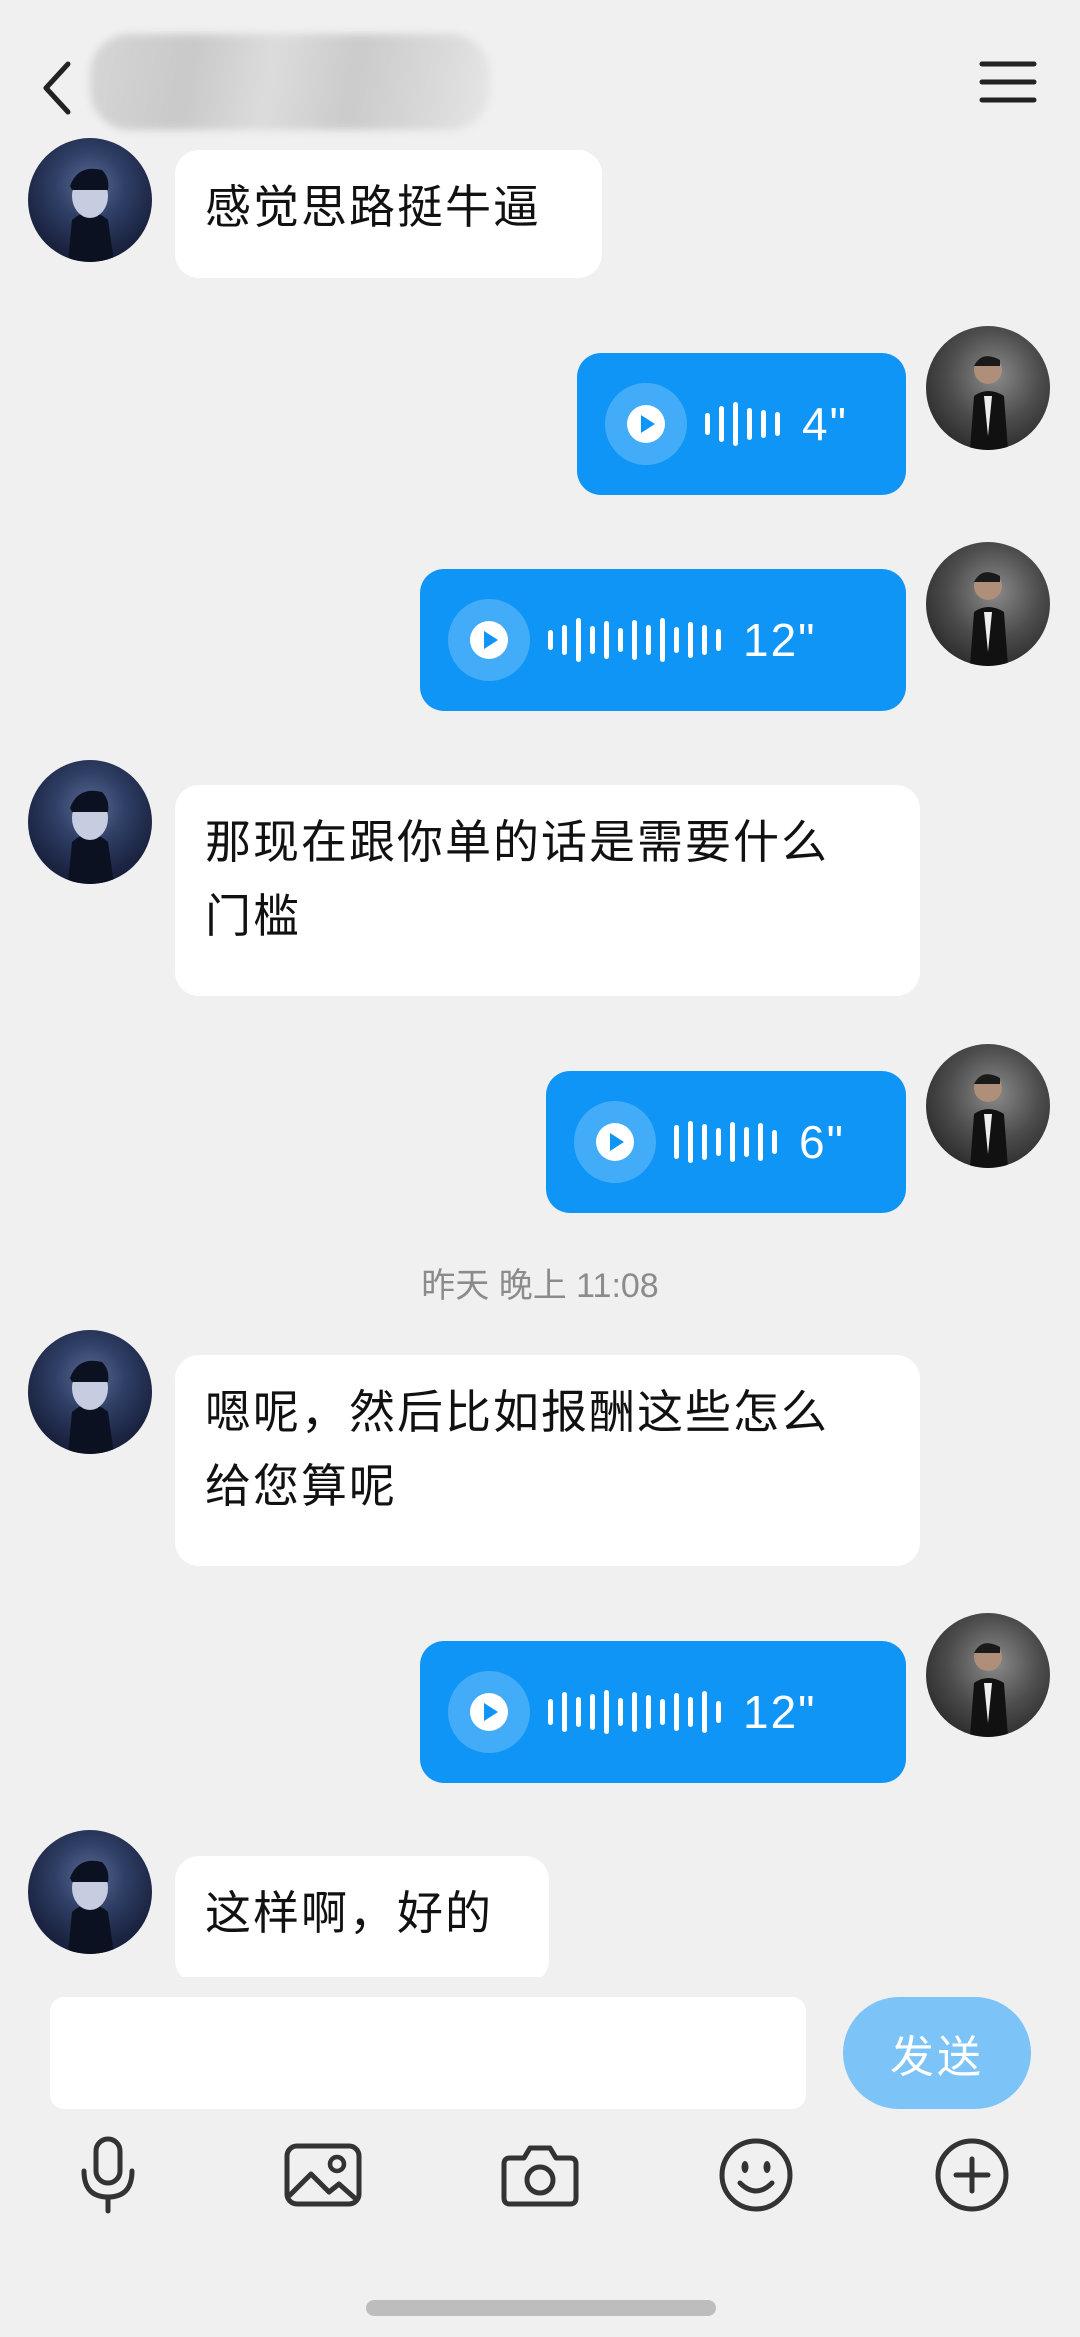 Image resolution: width=1080 pixels, height=2337 pixels. I want to click on send-button: 发送, so click(937, 2053).